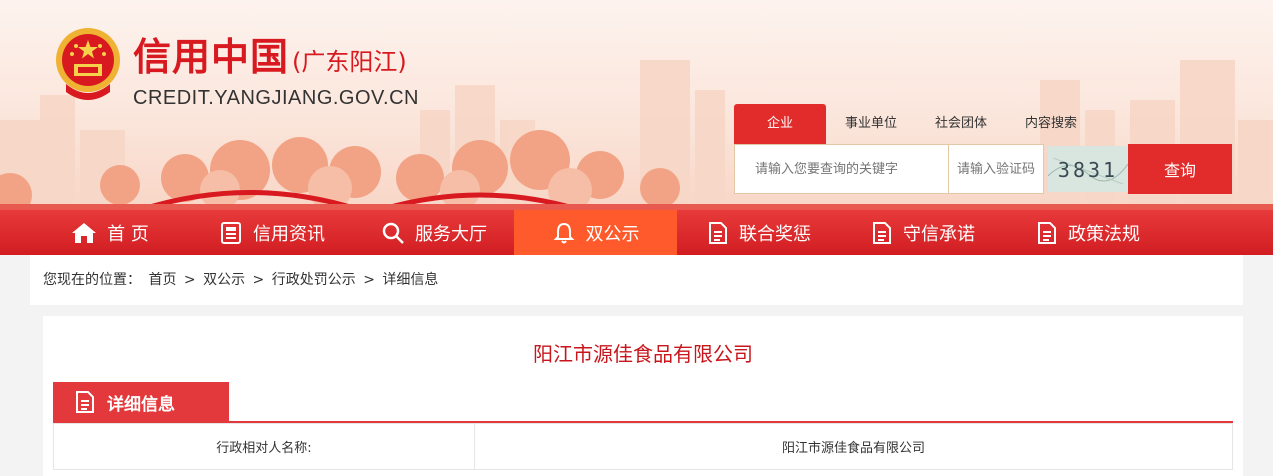  I want to click on table-cell-value: 阳江市源佳食品有限公司, so click(853, 446).